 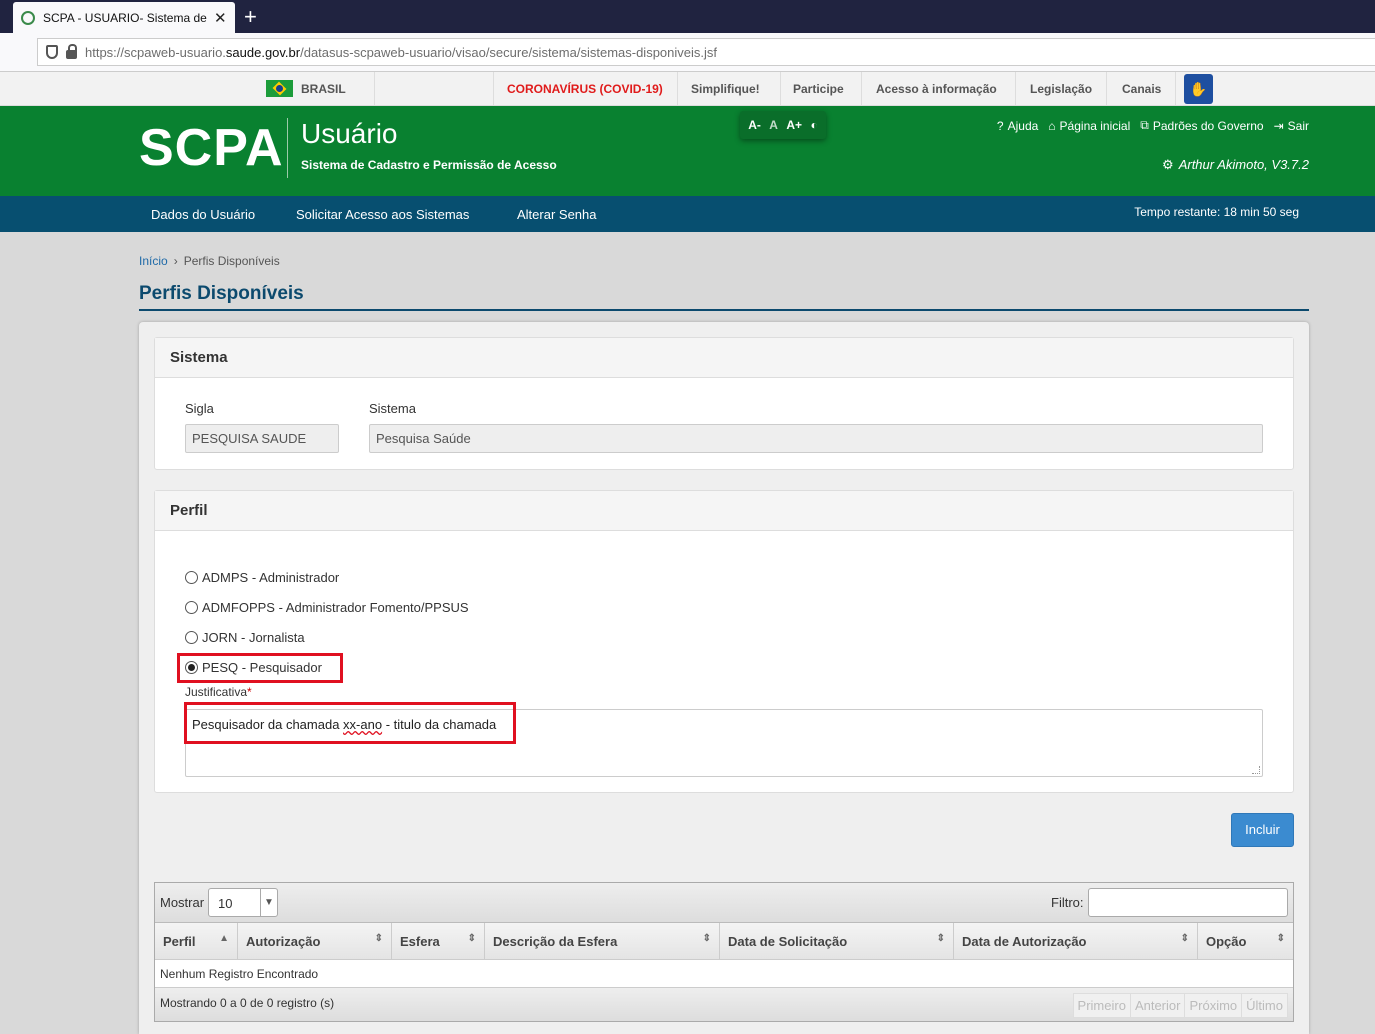 I want to click on column-esfera: Esfera ⇕, so click(x=438, y=941).